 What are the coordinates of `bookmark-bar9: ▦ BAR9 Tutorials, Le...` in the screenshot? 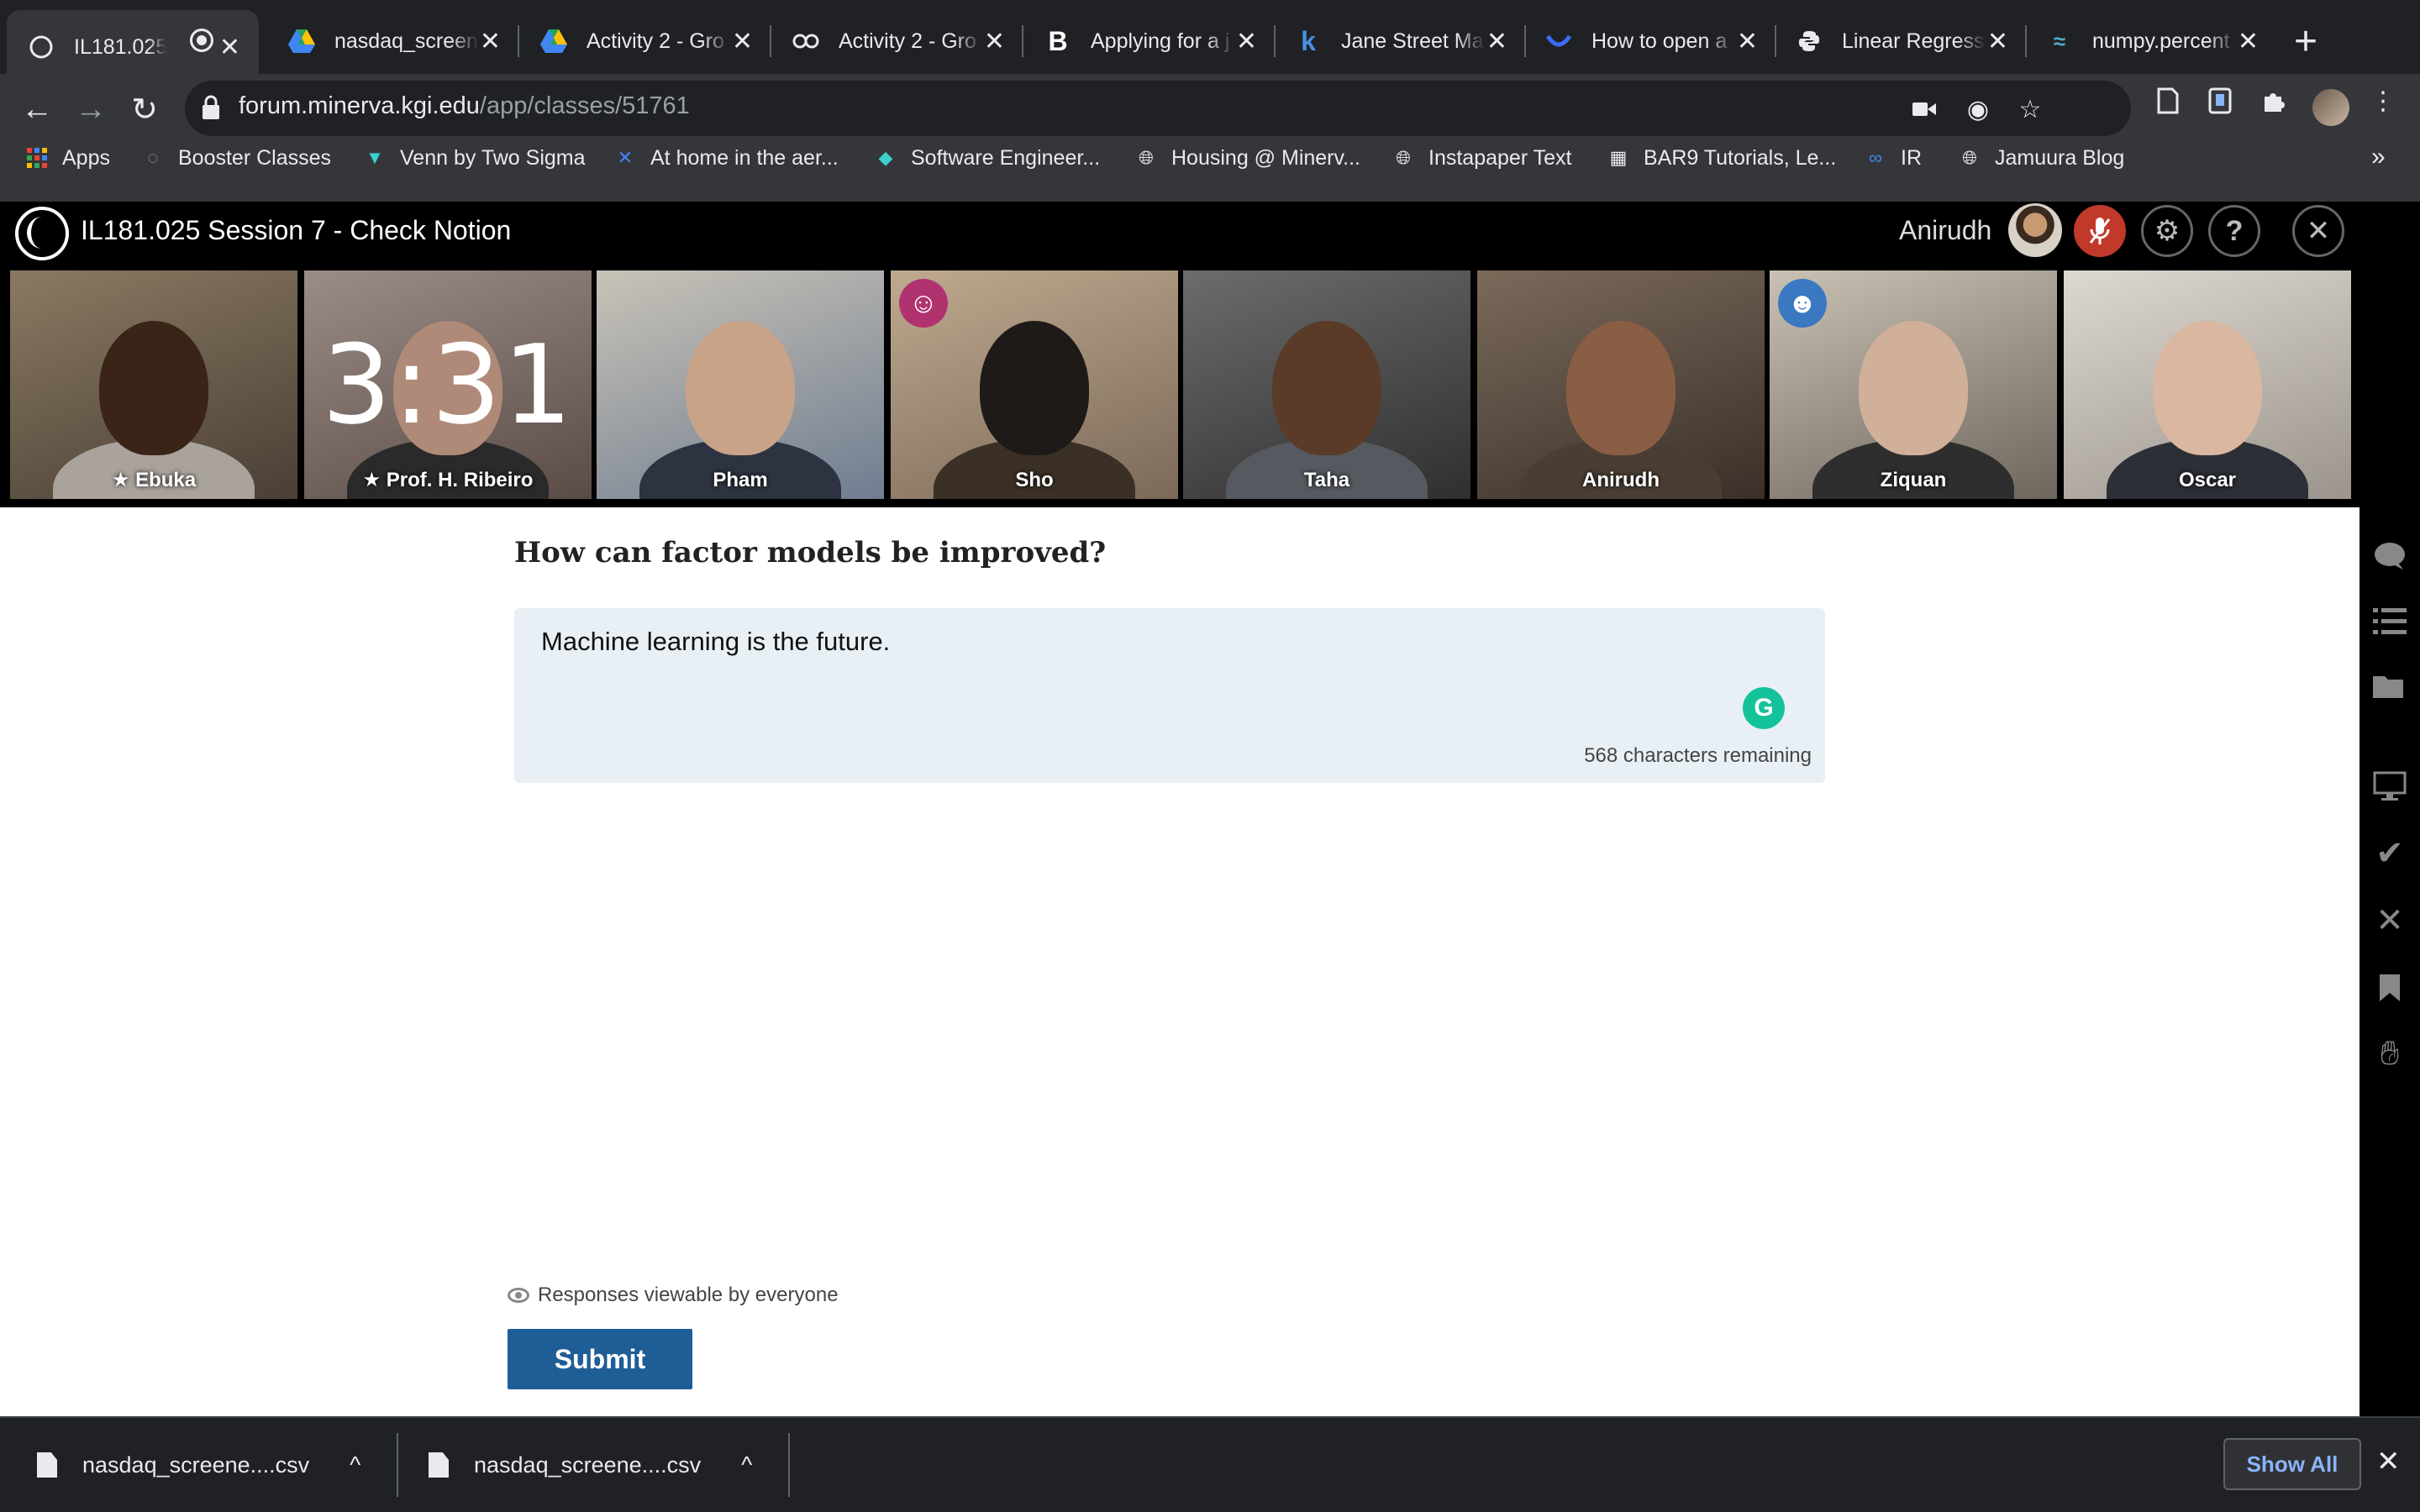 It's located at (1722, 158).